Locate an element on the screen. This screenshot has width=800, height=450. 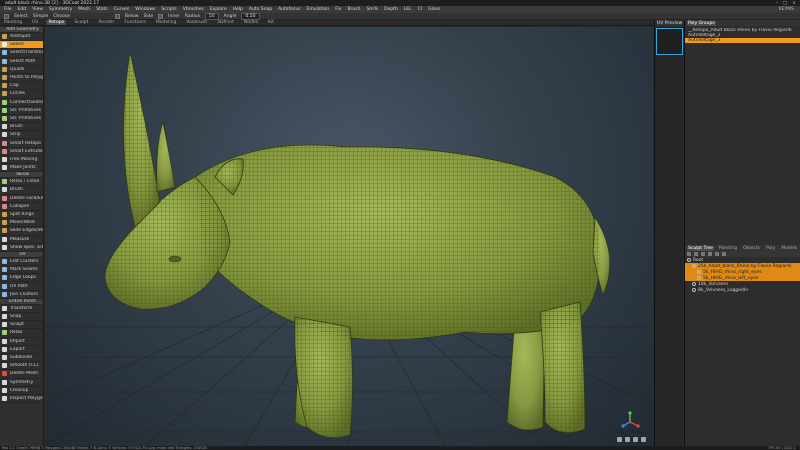
menu-item-fix: Fix is located at coordinates (338, 9).